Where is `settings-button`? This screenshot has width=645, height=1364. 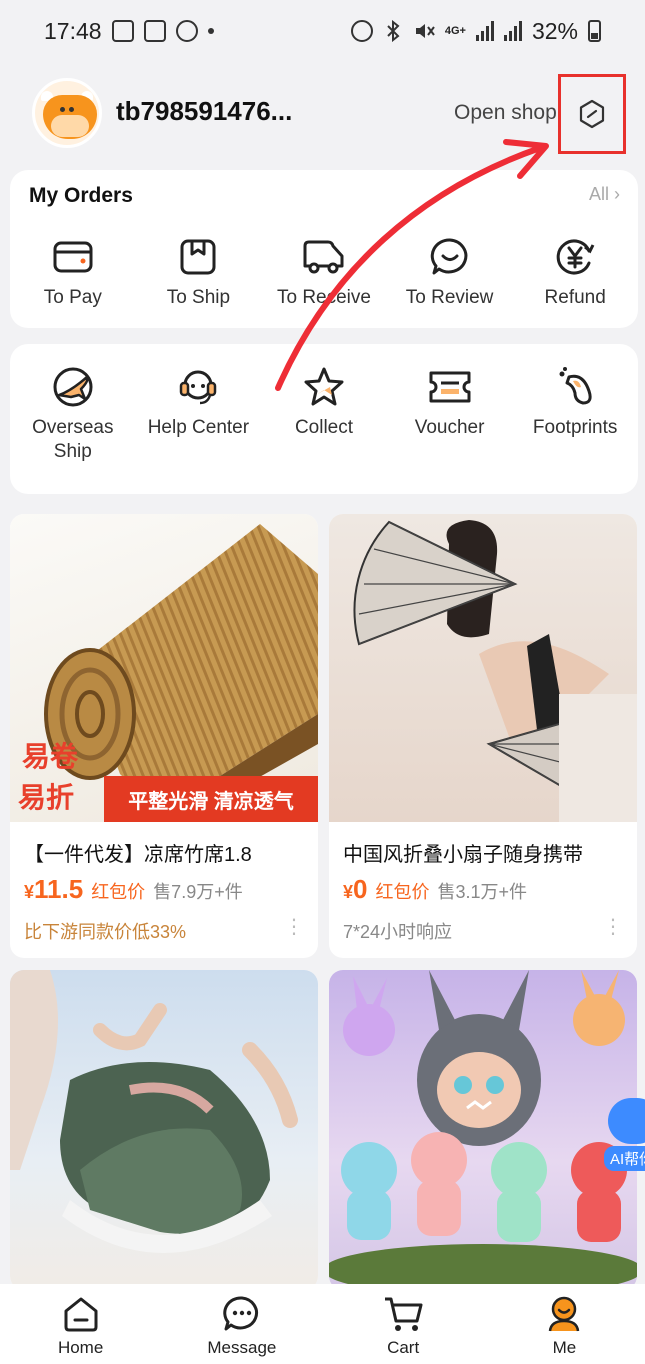
settings-button is located at coordinates (592, 114).